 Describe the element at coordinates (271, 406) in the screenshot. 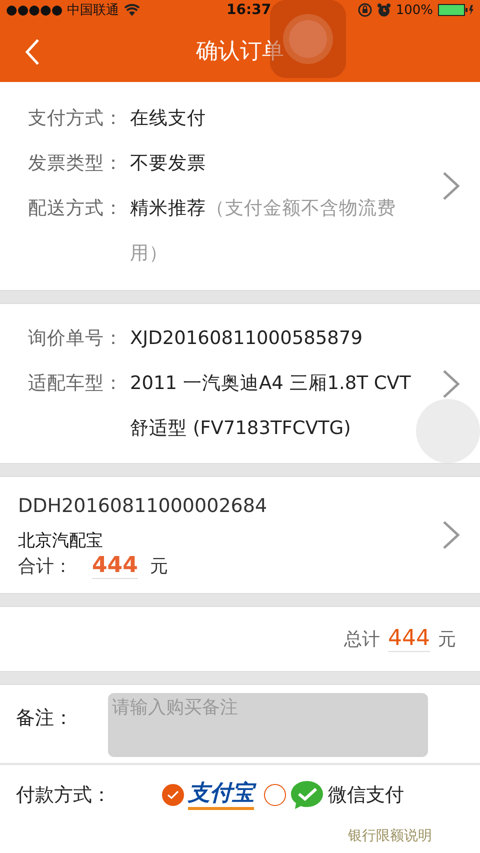

I see `field-value: 2011 一汽奥迪A4 三厢1.8T CVT 舒适型 (FV7183TFCVTG)` at that location.